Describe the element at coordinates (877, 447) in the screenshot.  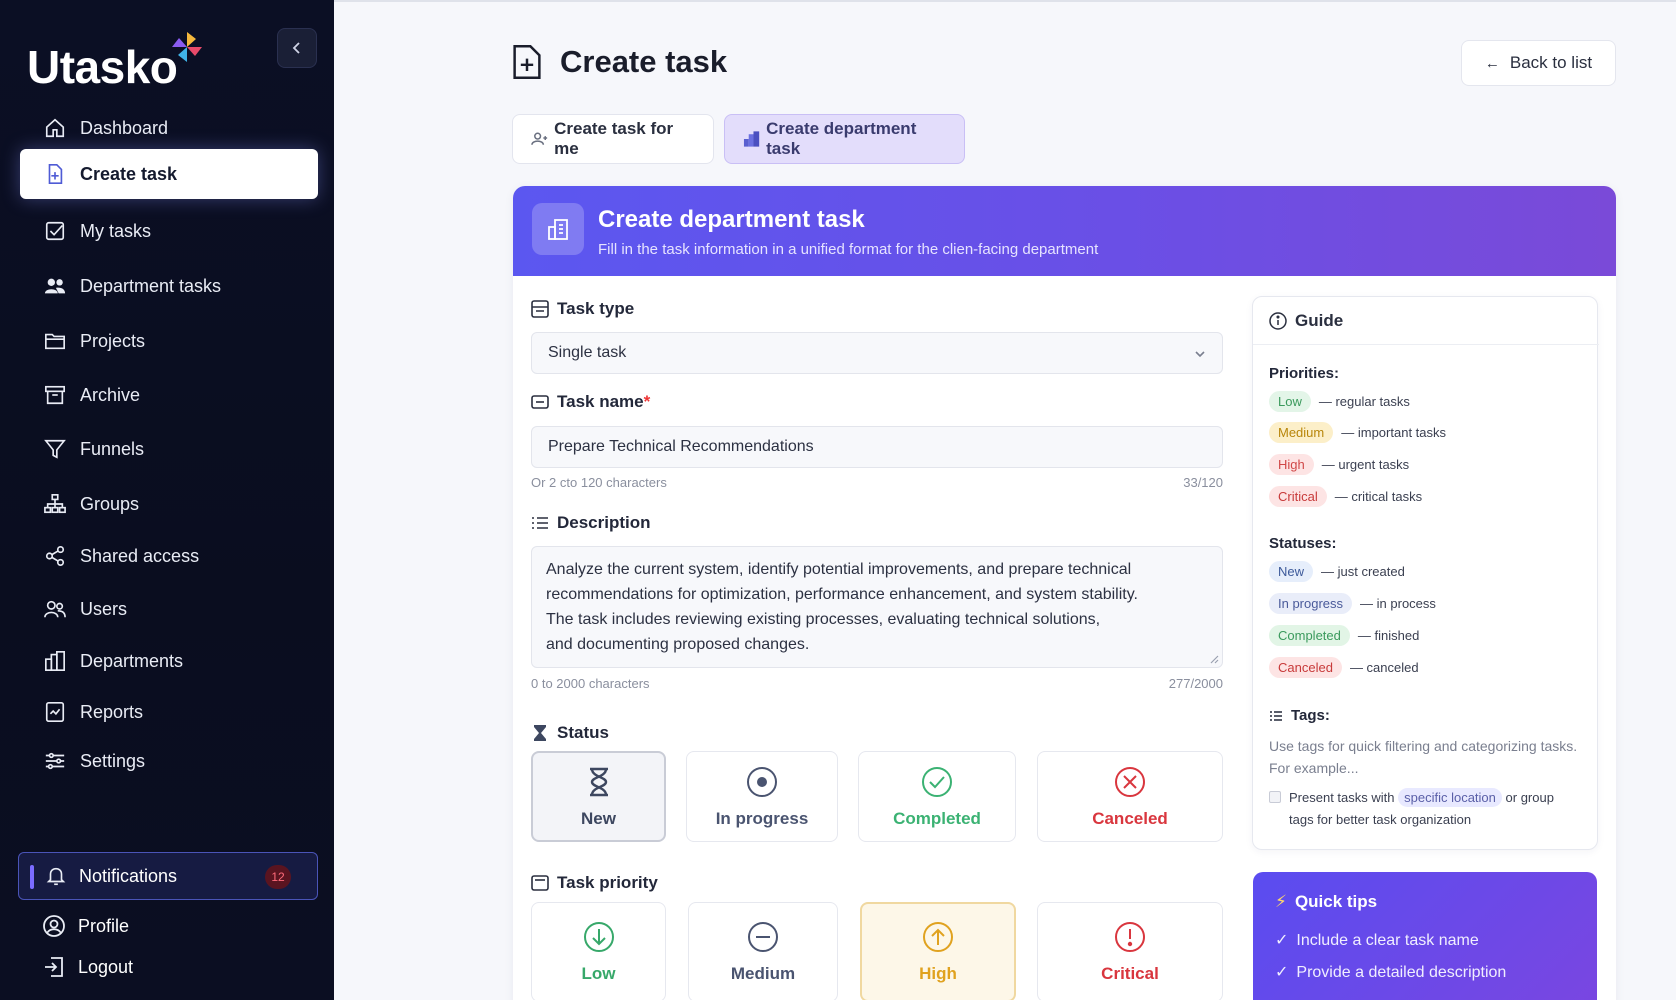
I see `task-name-input: Prepare Technical Recommendations` at that location.